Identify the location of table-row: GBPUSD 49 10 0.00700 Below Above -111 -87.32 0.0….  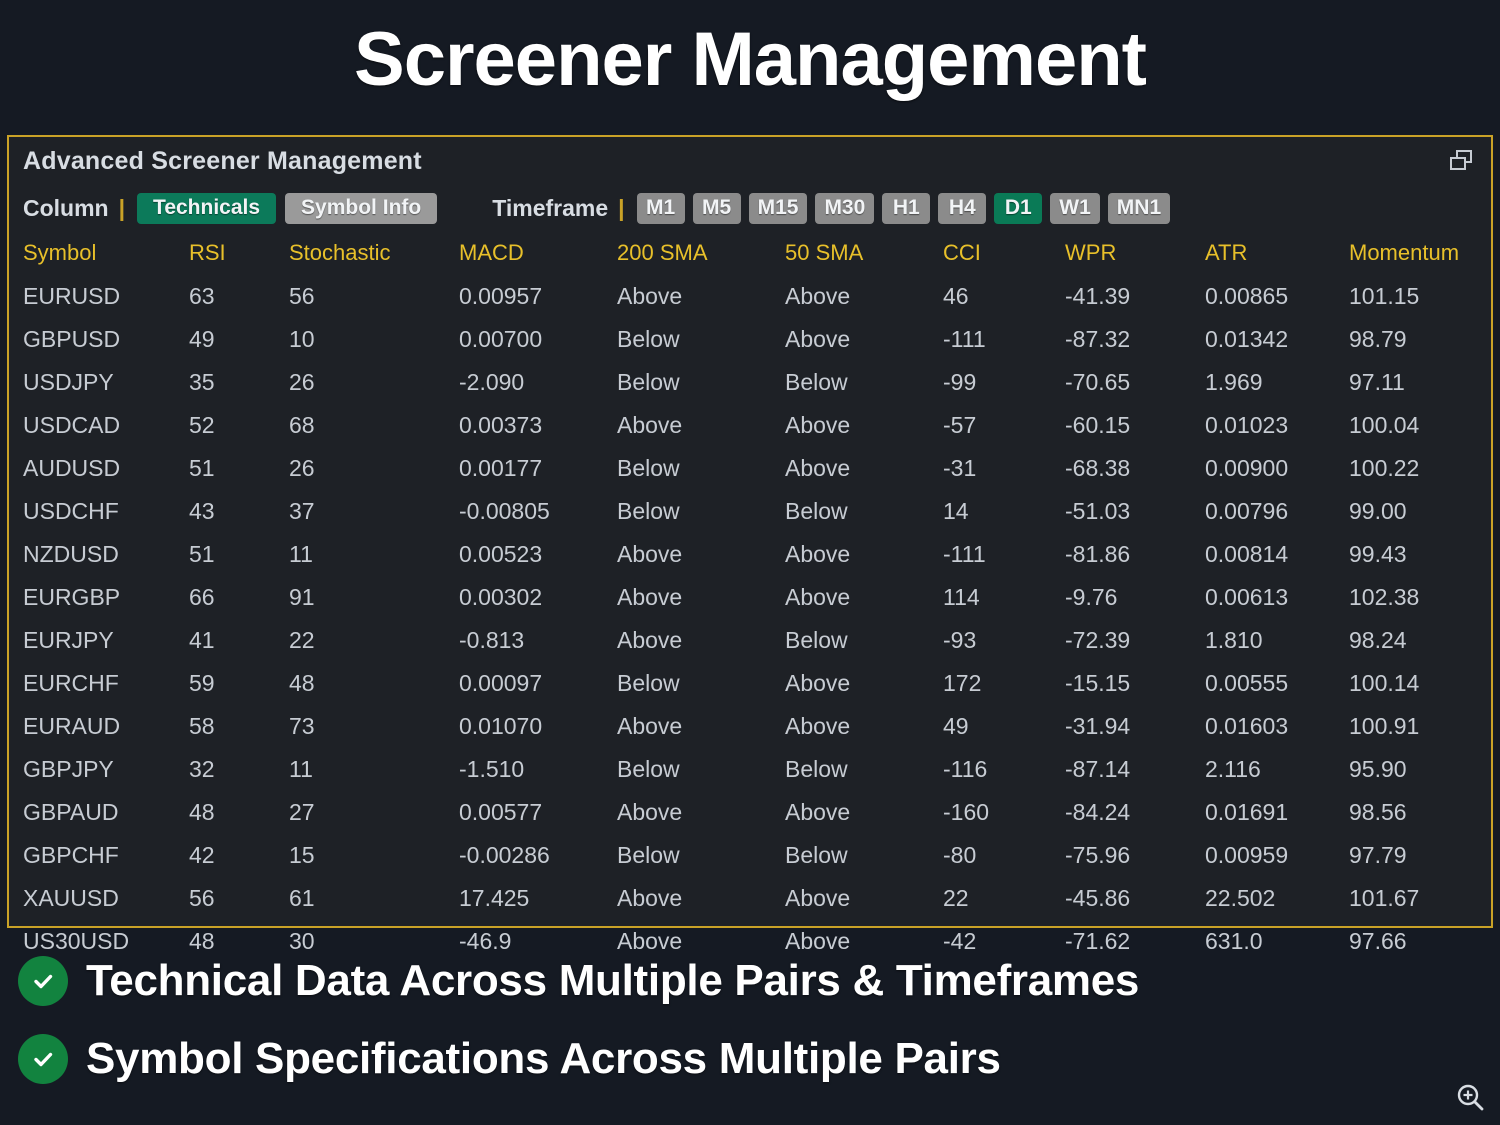
(750, 339).